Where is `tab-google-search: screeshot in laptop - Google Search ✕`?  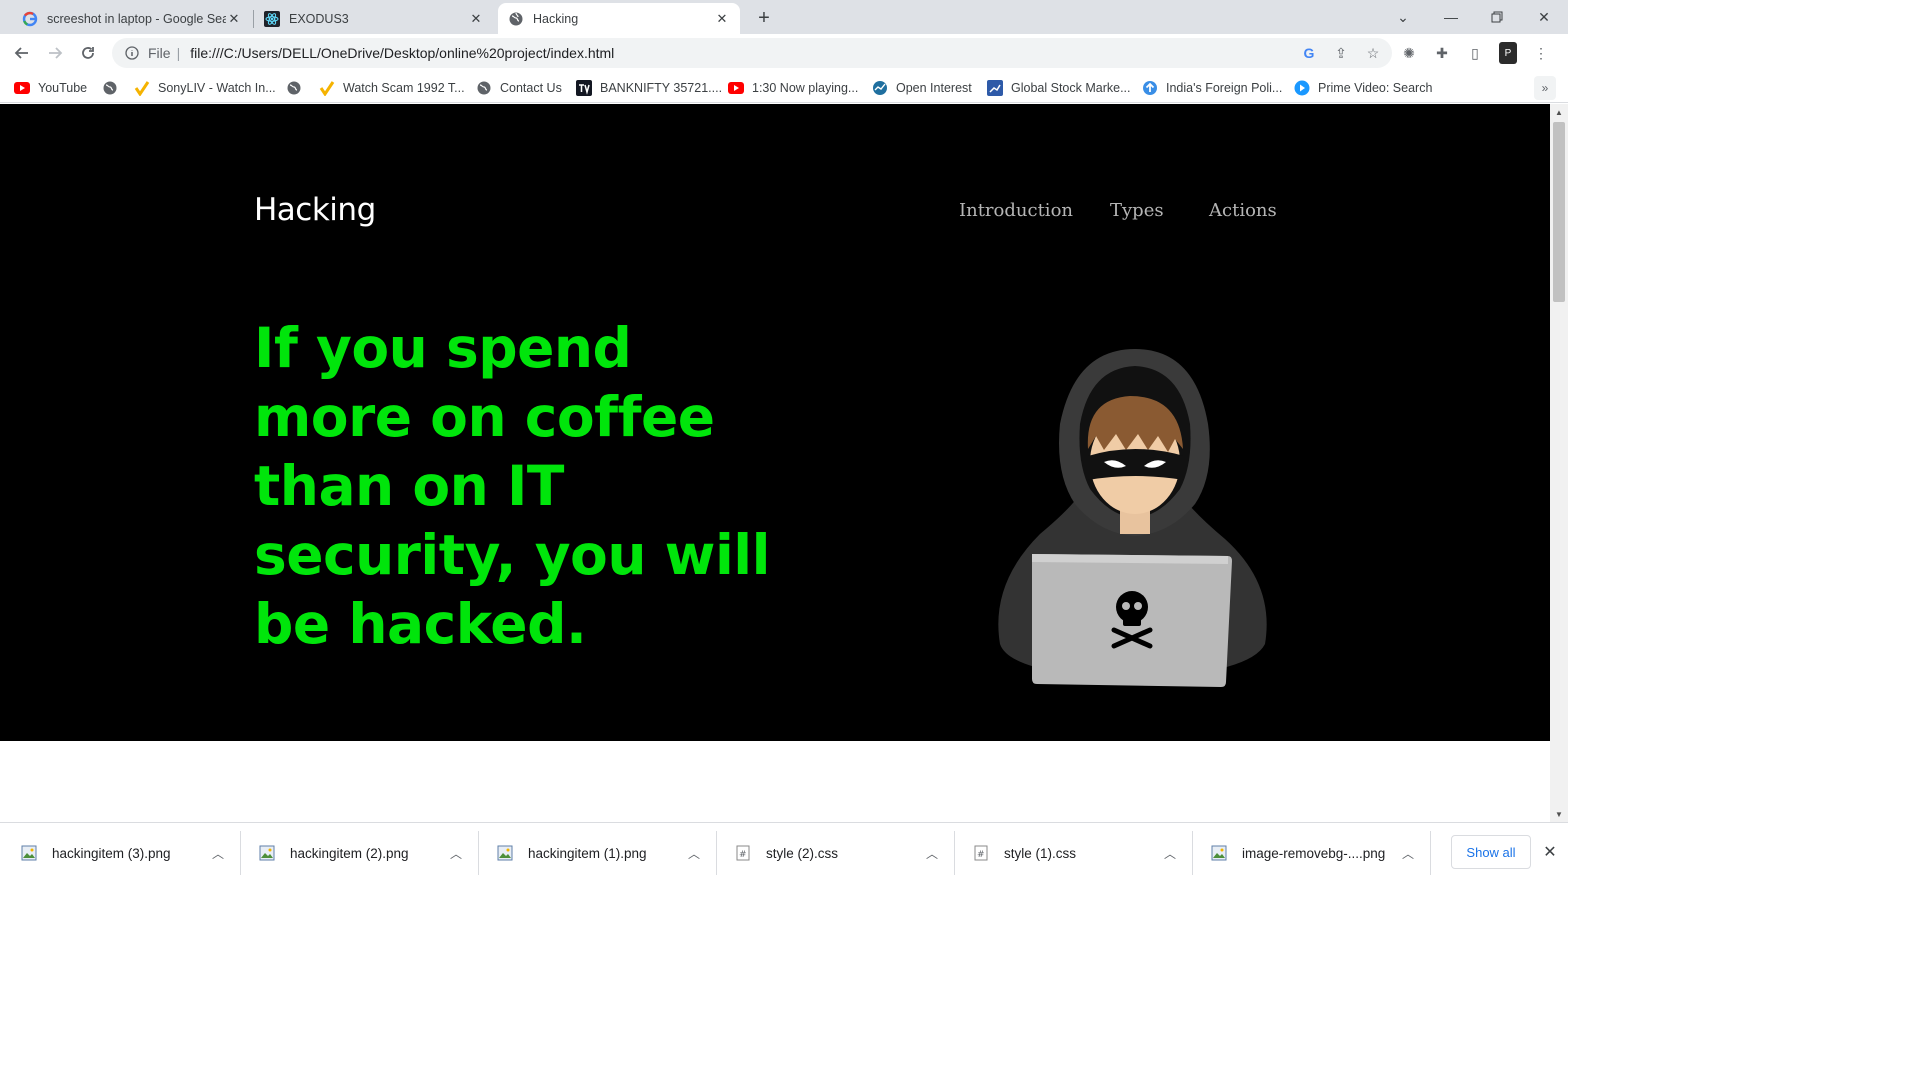
tab-google-search: screeshot in laptop - Google Search ✕ is located at coordinates (132, 18).